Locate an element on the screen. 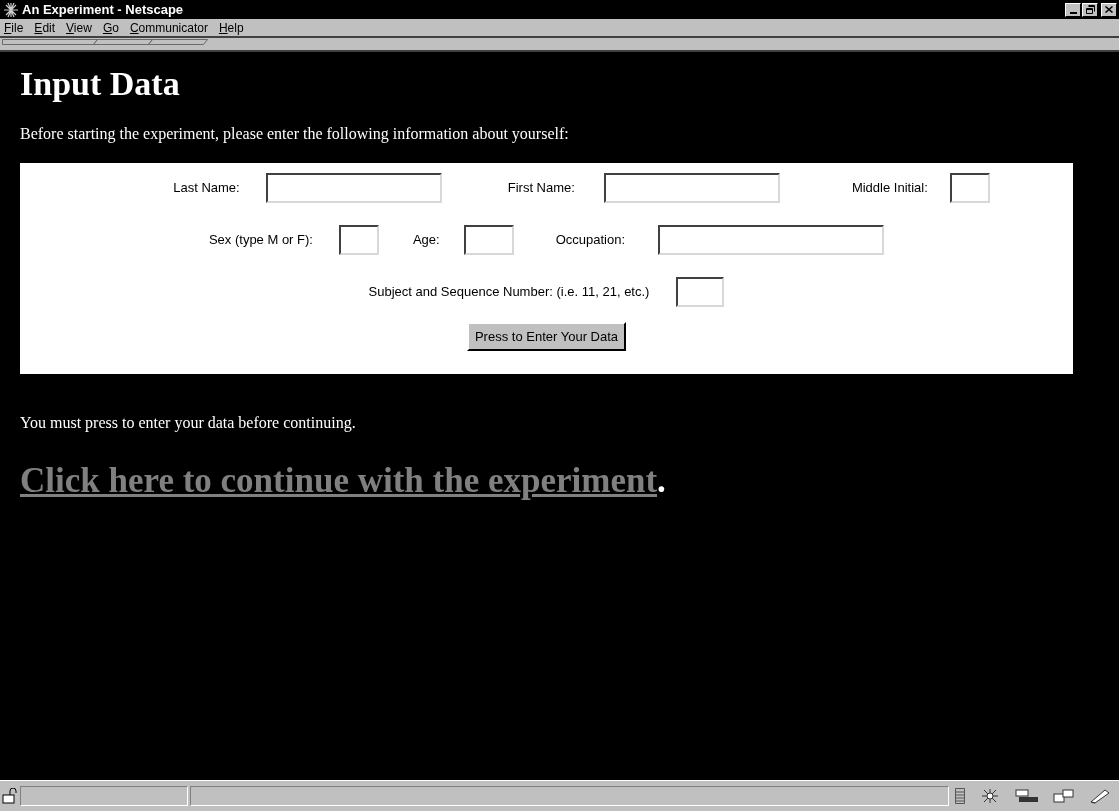  field-label: Occupation: is located at coordinates (590, 240).